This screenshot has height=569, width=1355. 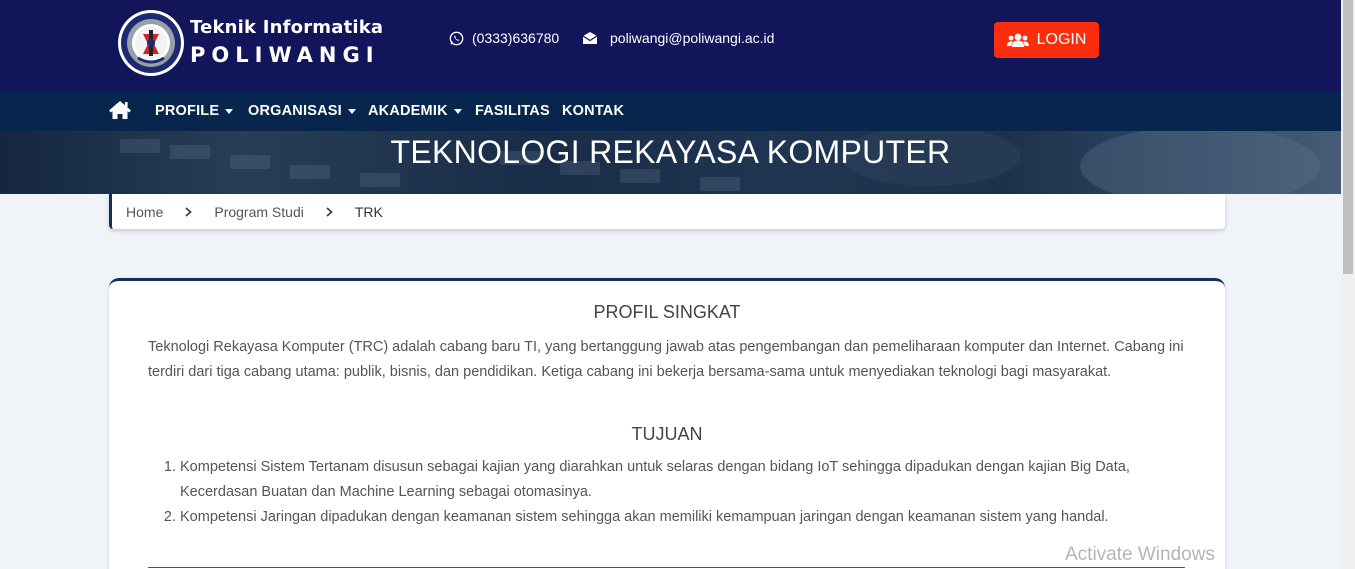 I want to click on nav-fasilitas: FASILITAS, so click(x=512, y=111).